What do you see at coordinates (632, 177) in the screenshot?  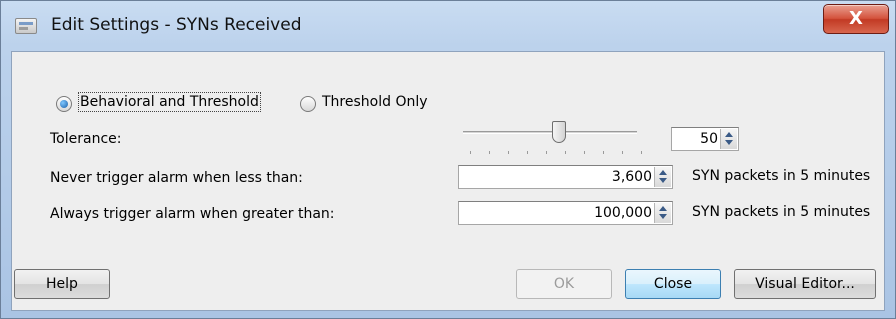 I see `never-trigger-value: 3,600` at bounding box center [632, 177].